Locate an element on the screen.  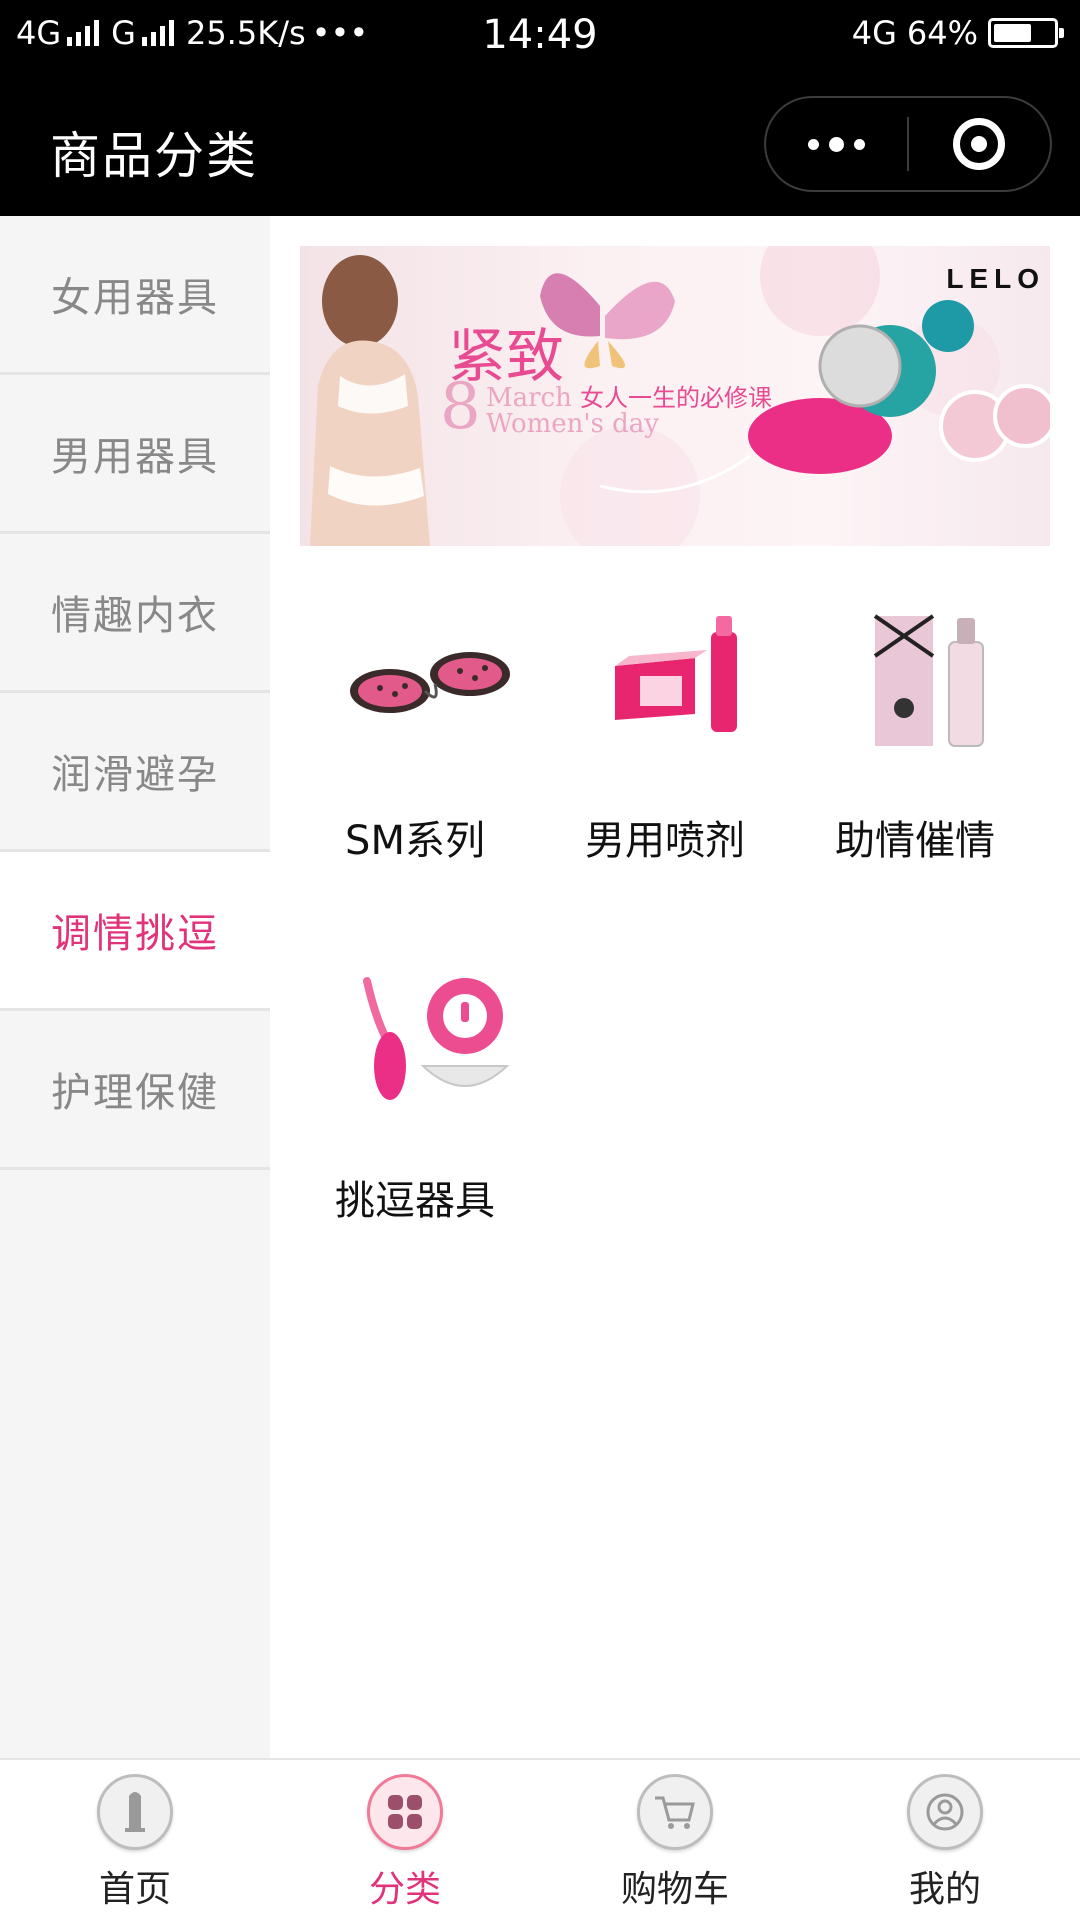
network-type-right: 4G is located at coordinates (874, 33).